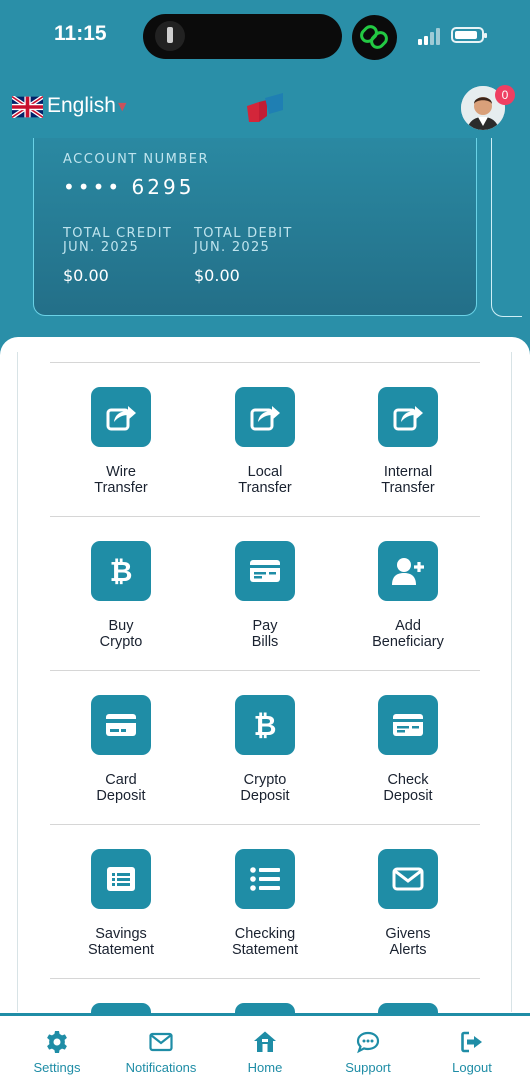 This screenshot has width=530, height=1080. Describe the element at coordinates (121, 788) in the screenshot. I see `card-deposit-label: Card Deposit` at that location.